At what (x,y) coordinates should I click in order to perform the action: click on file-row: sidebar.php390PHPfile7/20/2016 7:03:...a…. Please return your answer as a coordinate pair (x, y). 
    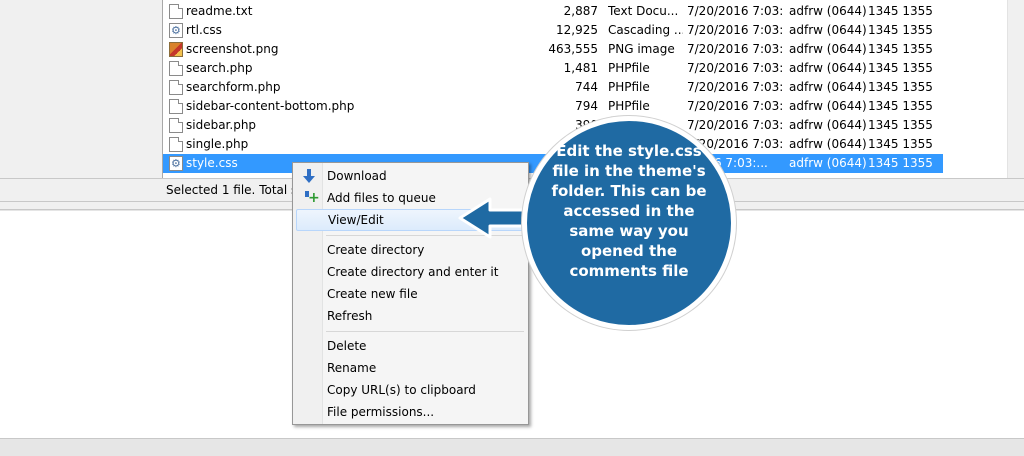
    Looking at the image, I should click on (553, 125).